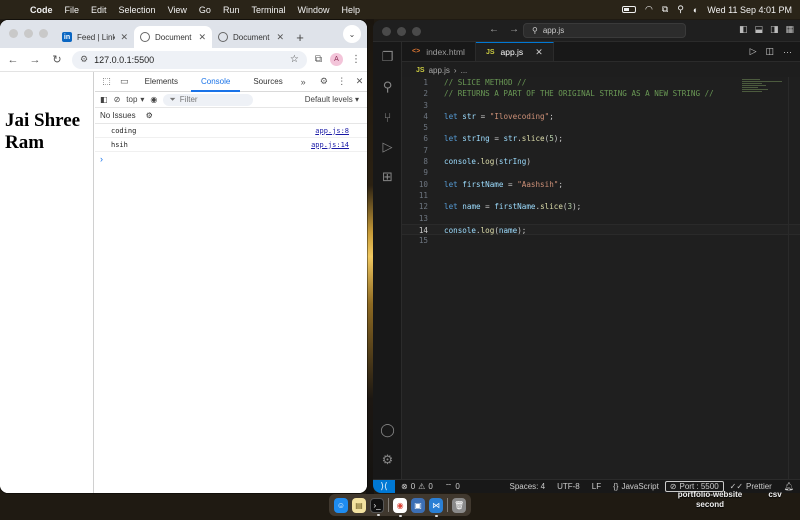 This screenshot has height=520, width=800. I want to click on manage-gear-icon: ⚙, so click(387, 460).